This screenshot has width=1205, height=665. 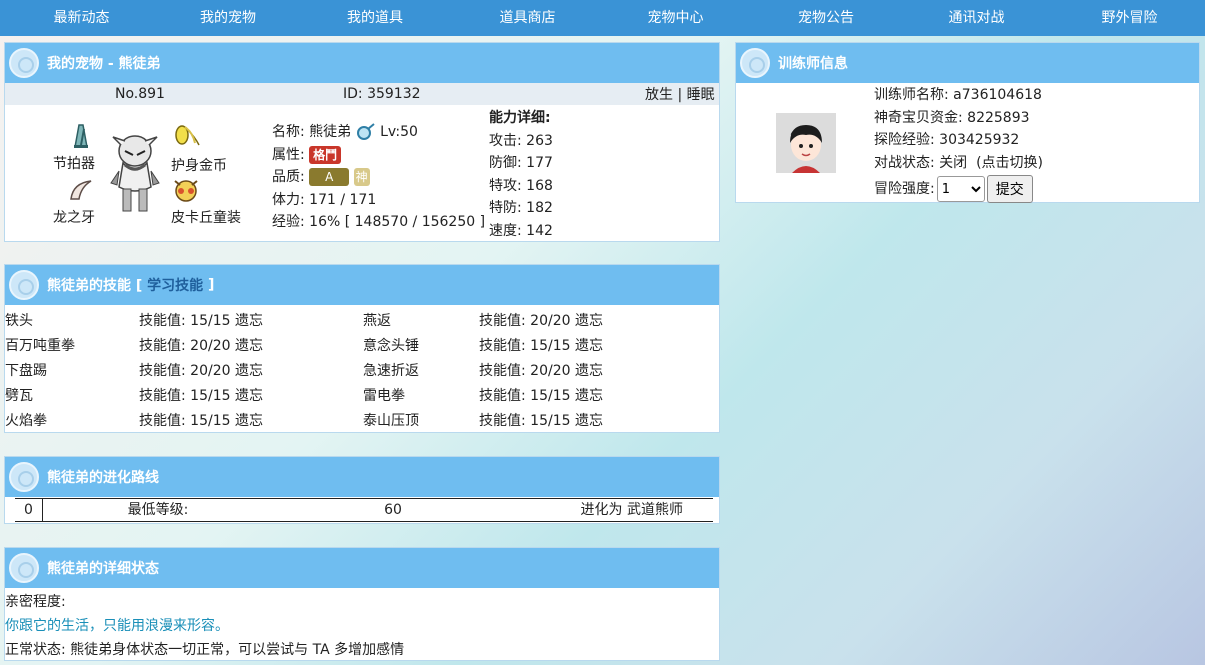 I want to click on intimacy-text: 你跟它的生活，只能用浪漫来形容。, so click(x=117, y=626).